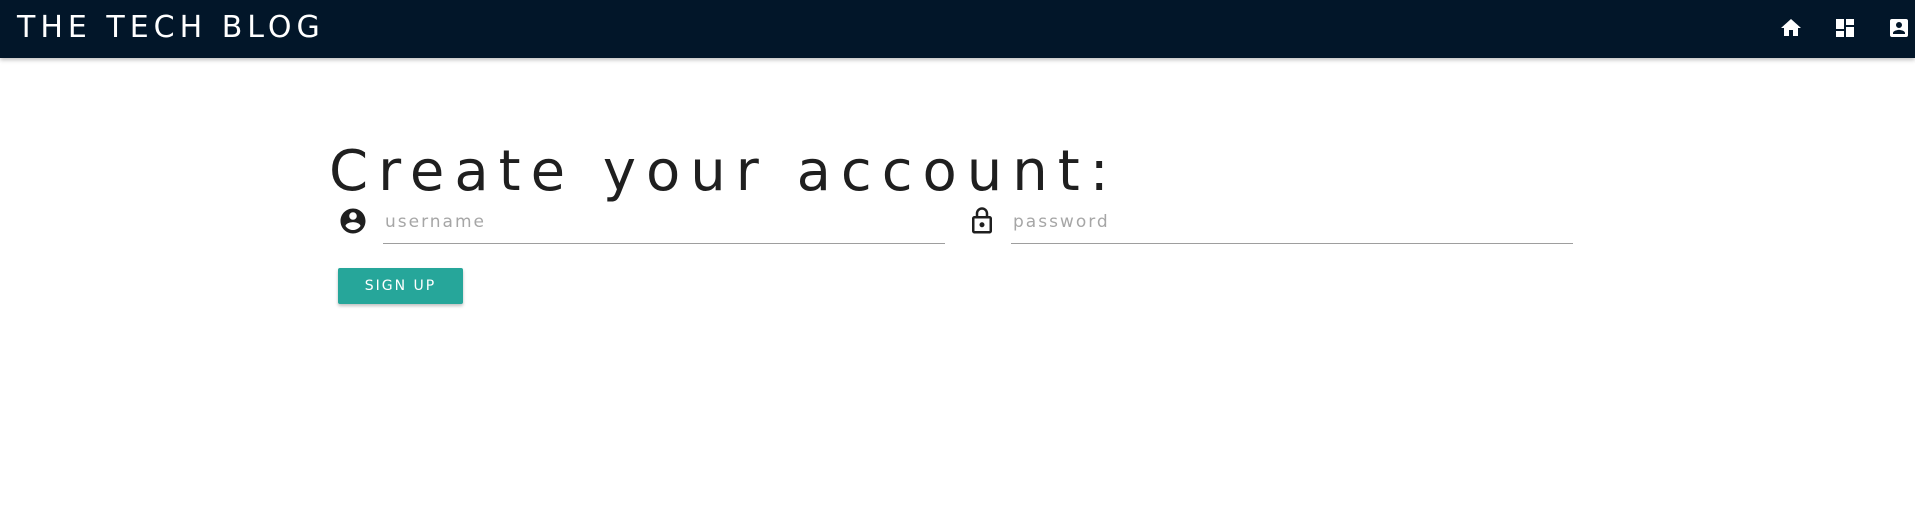  What do you see at coordinates (664, 222) in the screenshot?
I see `username-input` at bounding box center [664, 222].